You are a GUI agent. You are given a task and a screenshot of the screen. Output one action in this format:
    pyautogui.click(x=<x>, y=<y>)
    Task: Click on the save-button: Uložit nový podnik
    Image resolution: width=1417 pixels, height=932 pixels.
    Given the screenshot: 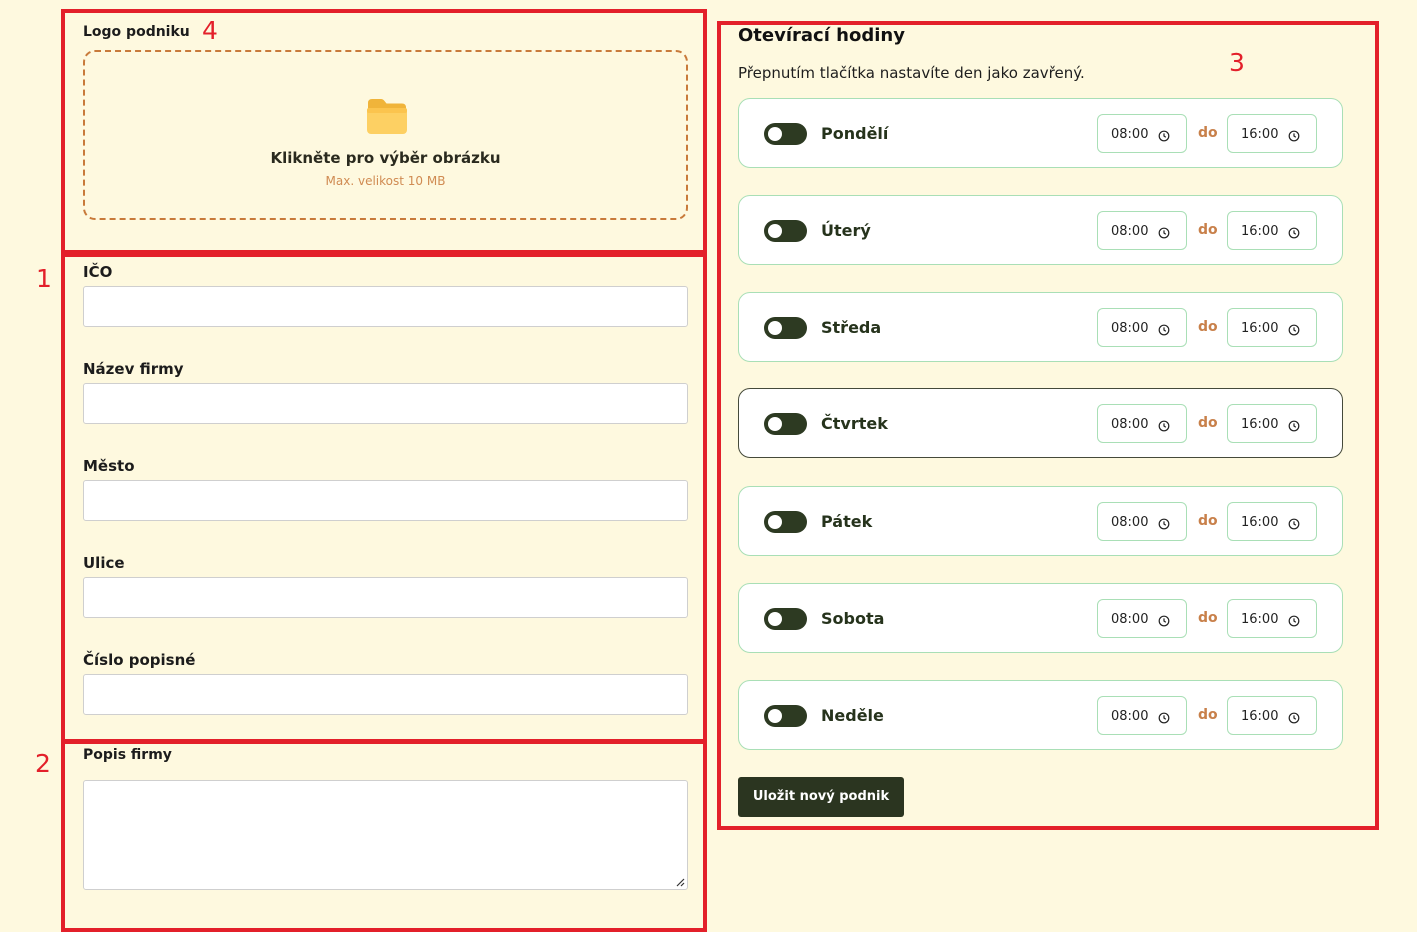 What is the action you would take?
    pyautogui.click(x=821, y=797)
    